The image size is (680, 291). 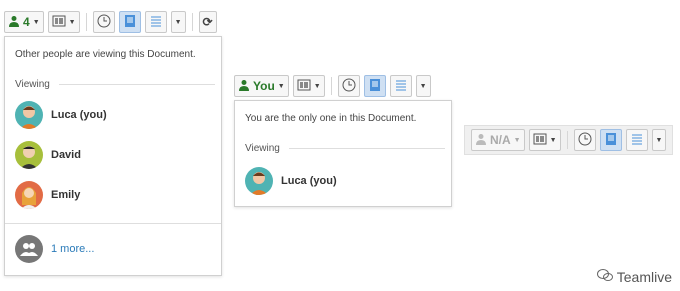 I want to click on toolbar-3: N/A ▼ ▼ ▼, so click(x=569, y=140).